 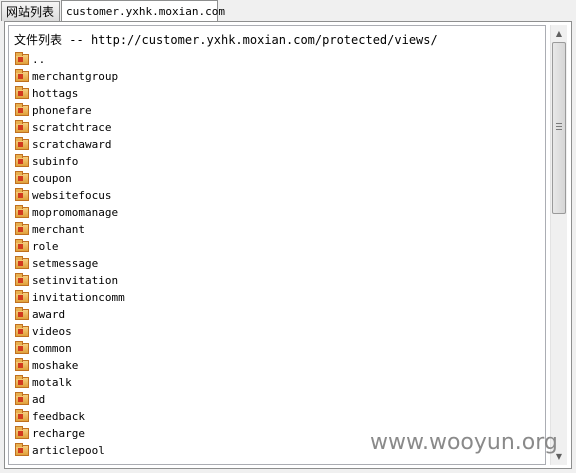 What do you see at coordinates (70, 314) in the screenshot?
I see `folder-row: award` at bounding box center [70, 314].